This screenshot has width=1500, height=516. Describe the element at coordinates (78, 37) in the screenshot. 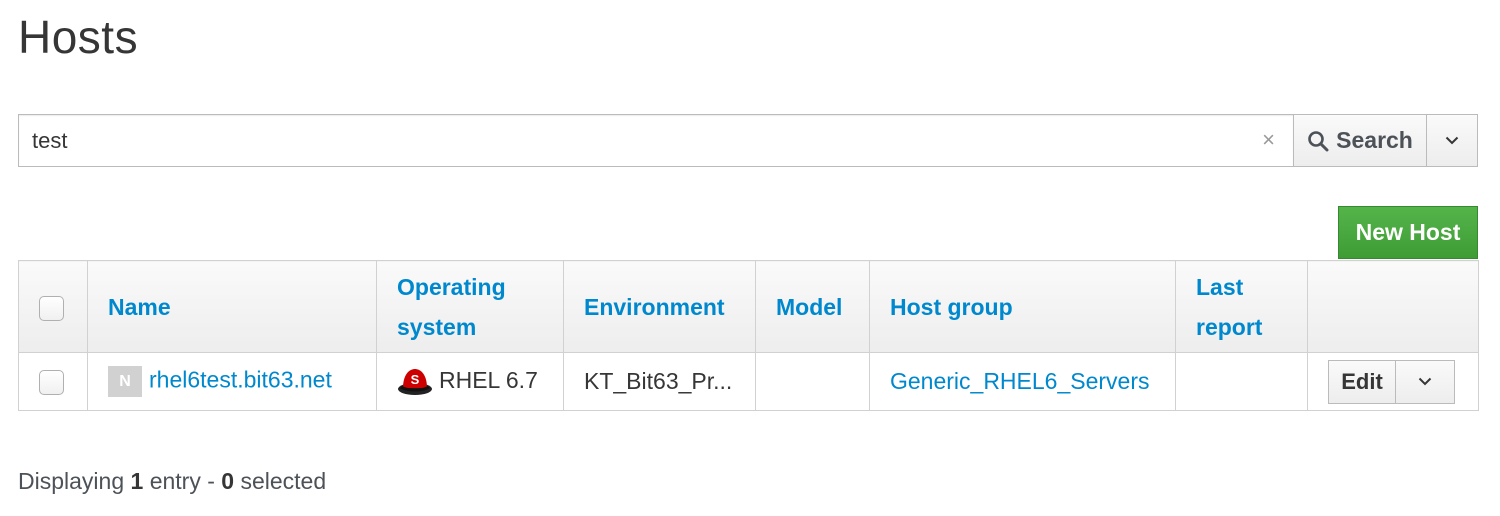

I see `page-title: Hosts` at that location.